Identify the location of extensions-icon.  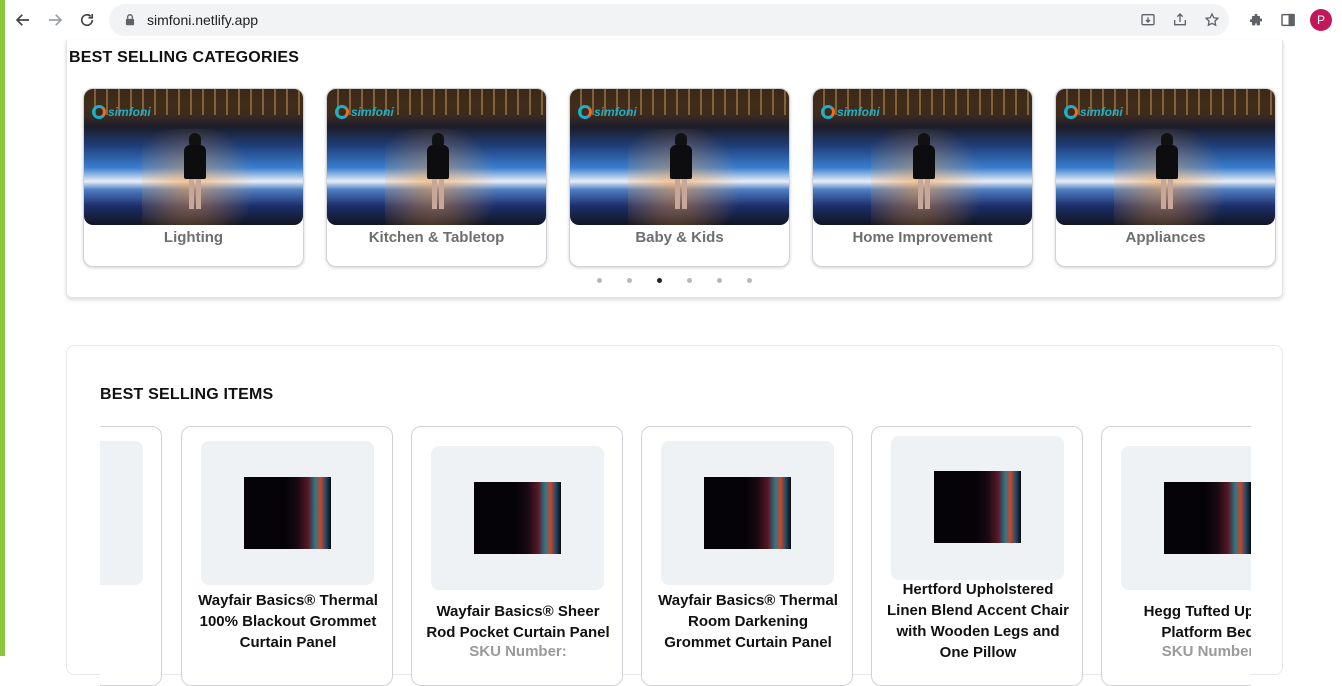
(1256, 20).